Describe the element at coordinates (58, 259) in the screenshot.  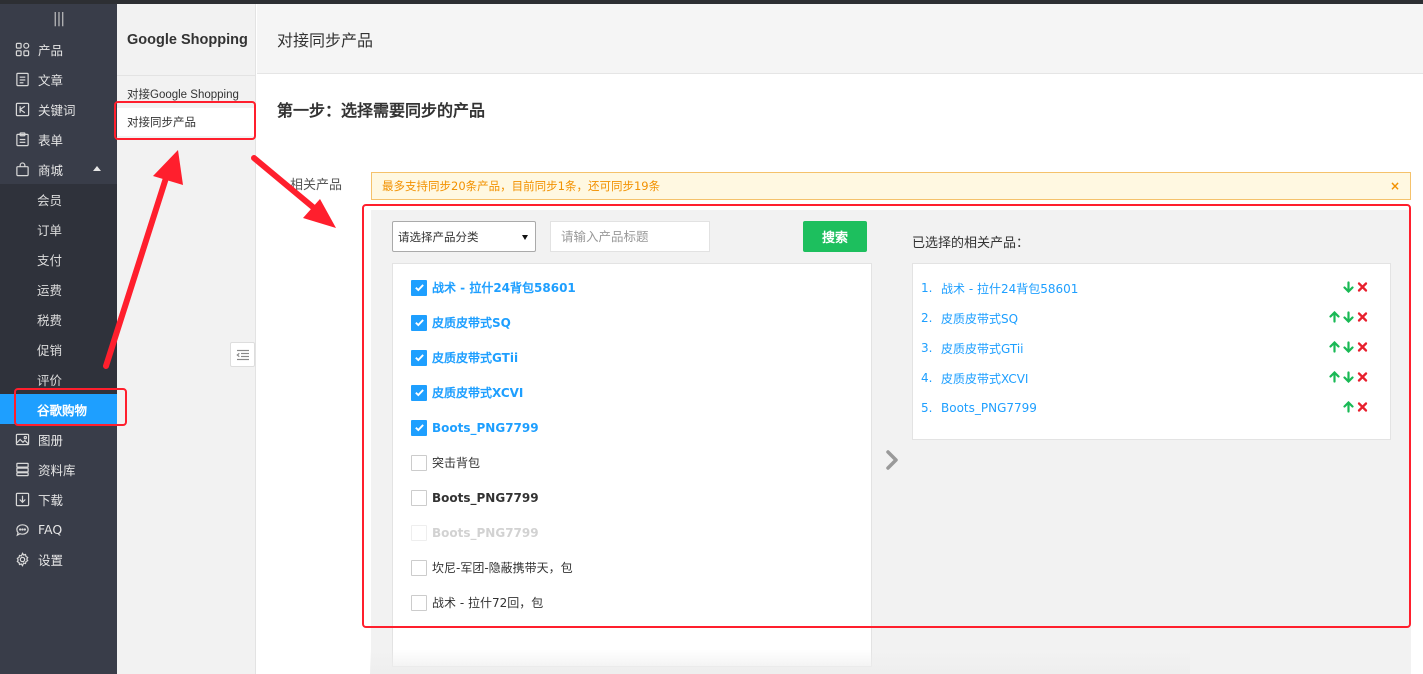
I see `sidebar-subitem-payment: 支付` at that location.